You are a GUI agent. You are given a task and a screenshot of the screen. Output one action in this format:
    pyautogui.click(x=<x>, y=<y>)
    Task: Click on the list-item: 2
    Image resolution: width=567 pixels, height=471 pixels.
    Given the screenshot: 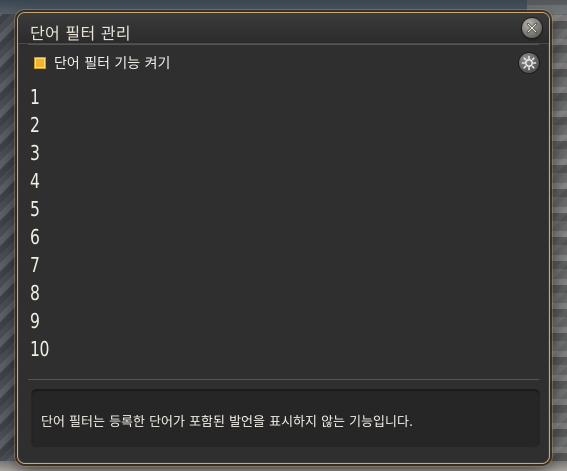 What is the action you would take?
    pyautogui.click(x=282, y=125)
    